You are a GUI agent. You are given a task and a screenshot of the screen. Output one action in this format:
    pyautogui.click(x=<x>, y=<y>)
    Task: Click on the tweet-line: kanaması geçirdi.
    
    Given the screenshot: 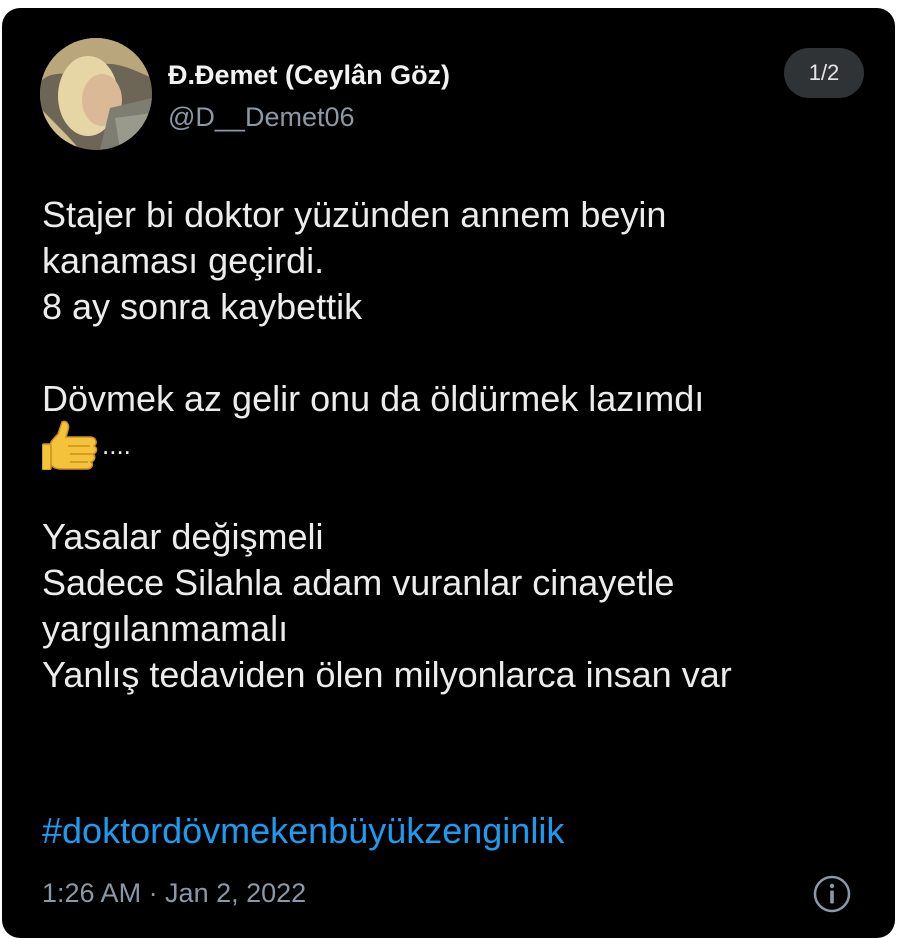 What is the action you would take?
    pyautogui.click(x=183, y=260)
    